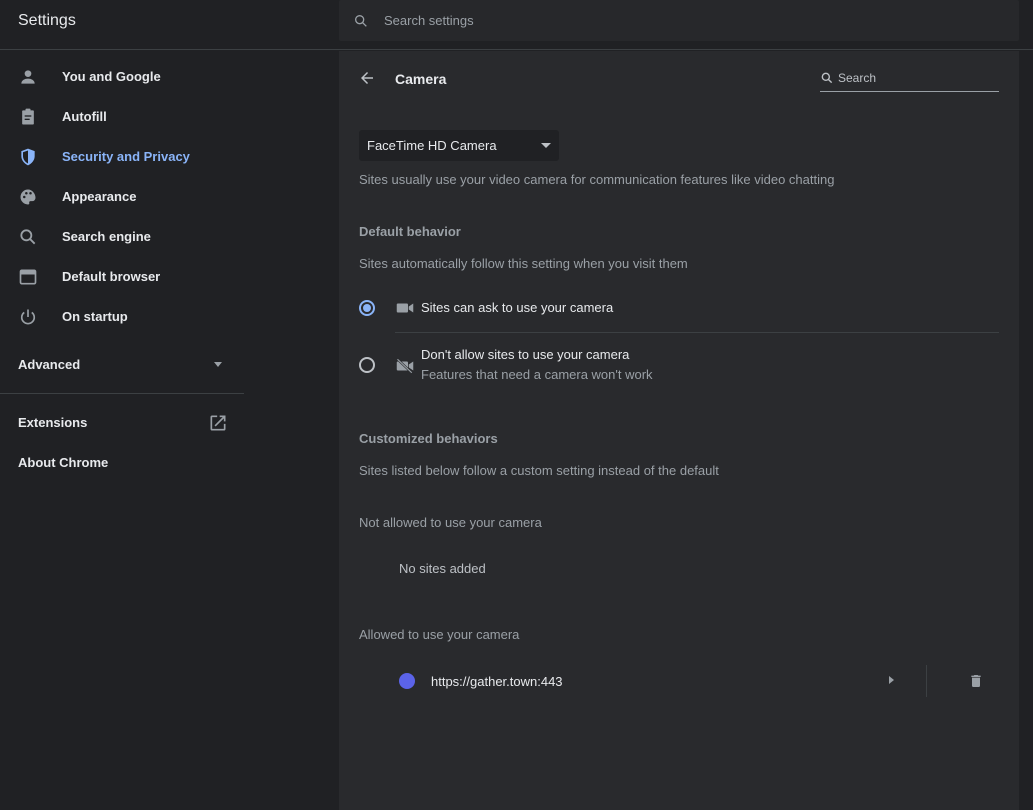 The image size is (1033, 810). Describe the element at coordinates (28, 77) in the screenshot. I see `person-icon` at that location.